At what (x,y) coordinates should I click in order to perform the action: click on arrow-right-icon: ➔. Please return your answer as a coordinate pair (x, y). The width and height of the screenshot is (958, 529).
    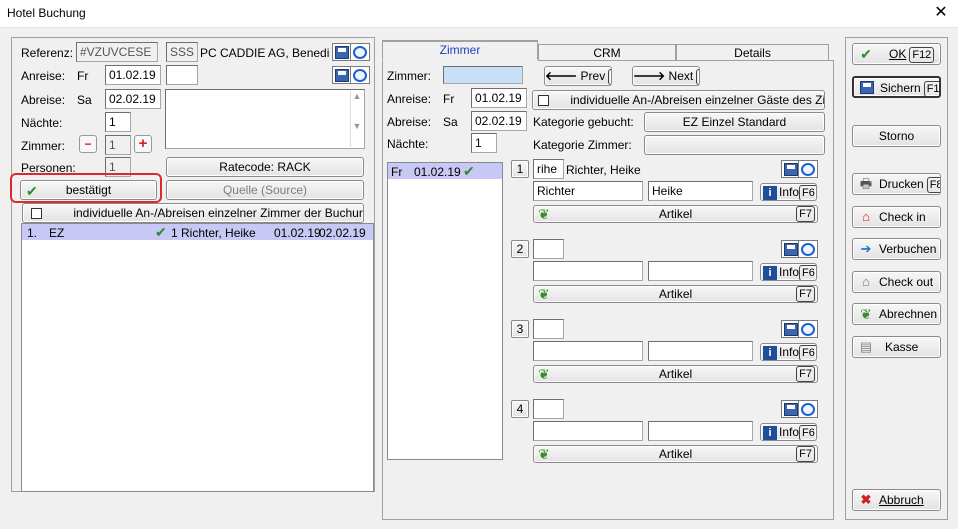
    Looking at the image, I should click on (866, 248).